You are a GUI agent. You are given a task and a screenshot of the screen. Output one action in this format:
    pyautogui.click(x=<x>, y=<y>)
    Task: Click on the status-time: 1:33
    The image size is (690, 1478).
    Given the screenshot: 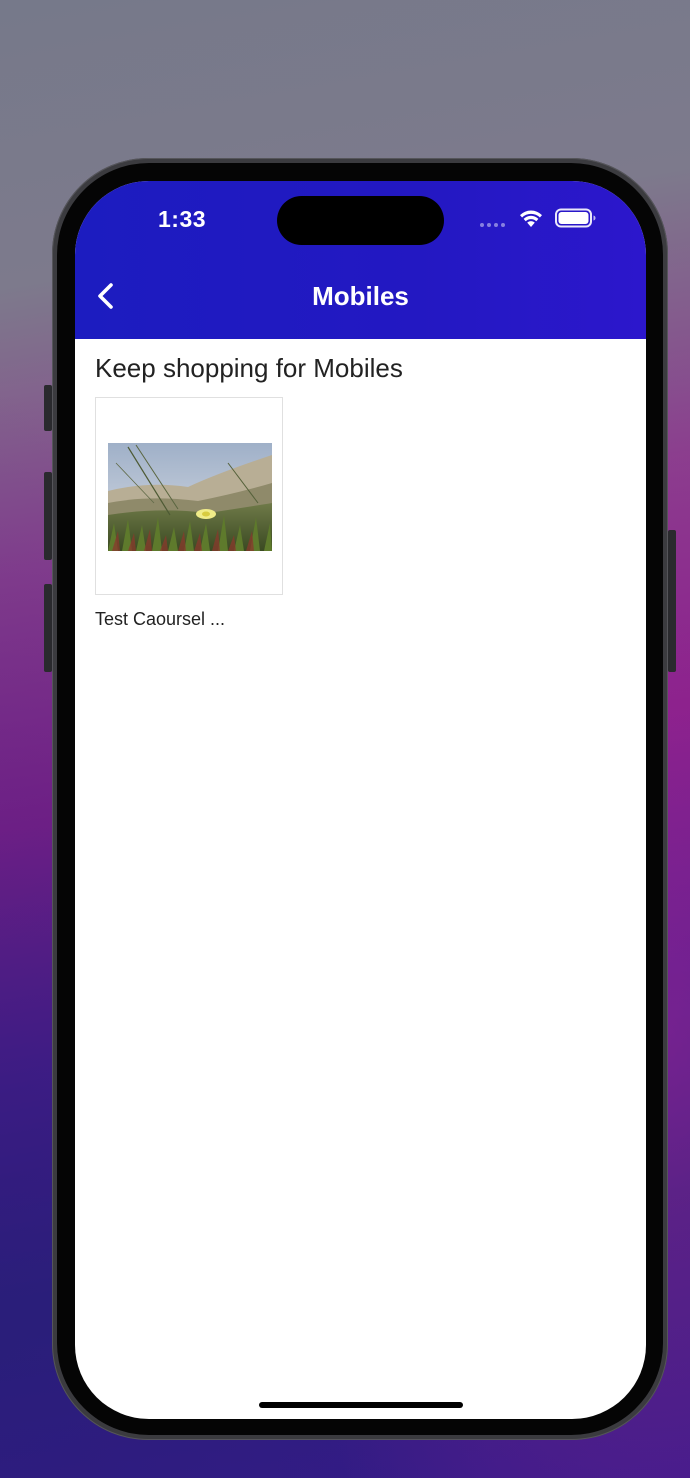 What is the action you would take?
    pyautogui.click(x=182, y=219)
    